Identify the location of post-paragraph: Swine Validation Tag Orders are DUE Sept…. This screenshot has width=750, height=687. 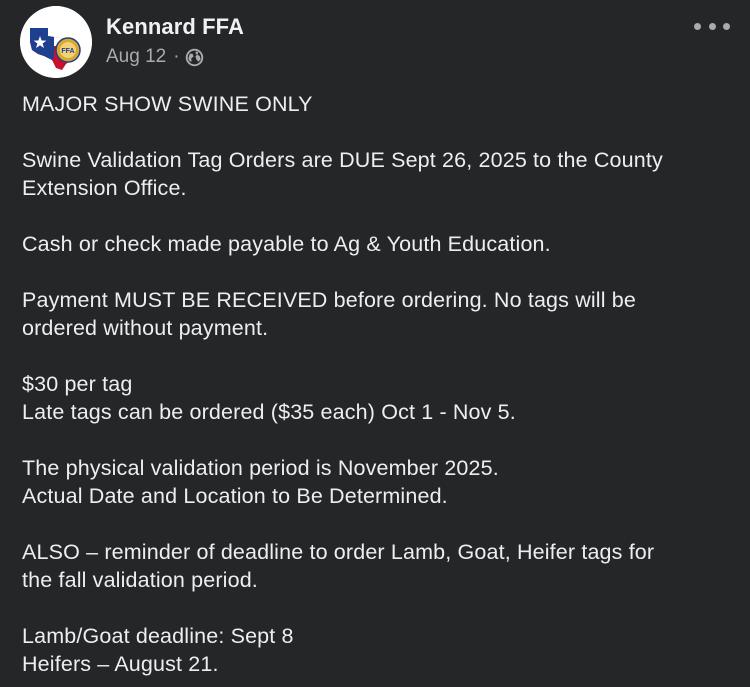
(342, 174).